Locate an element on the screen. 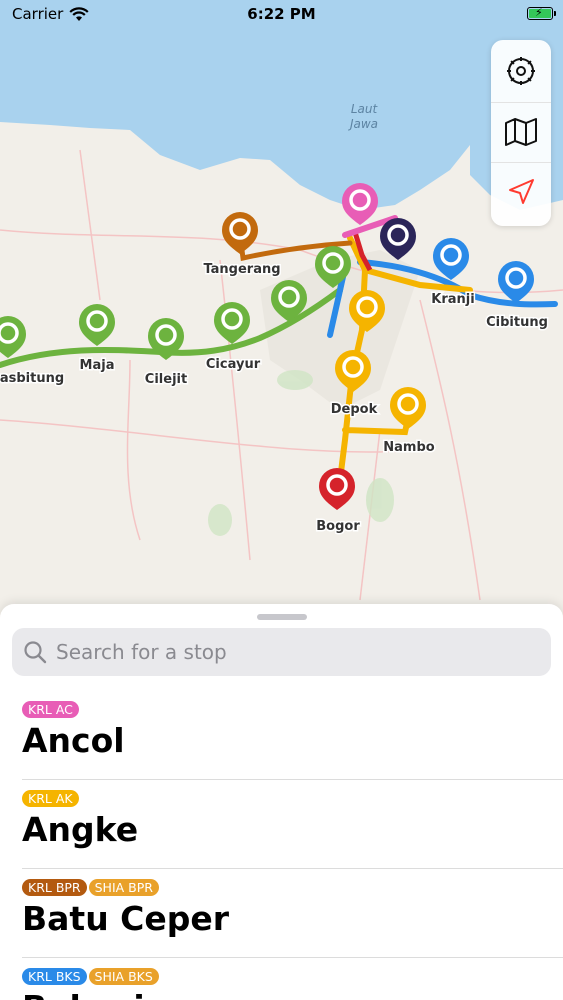  place-label-cibitung: Cibitung is located at coordinates (517, 322).